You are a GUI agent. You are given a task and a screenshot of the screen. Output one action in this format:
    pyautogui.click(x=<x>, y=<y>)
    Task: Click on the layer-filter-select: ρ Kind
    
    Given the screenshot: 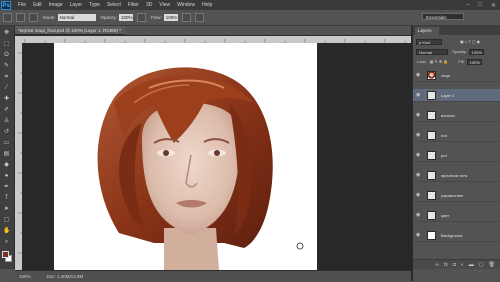 What is the action you would take?
    pyautogui.click(x=429, y=41)
    